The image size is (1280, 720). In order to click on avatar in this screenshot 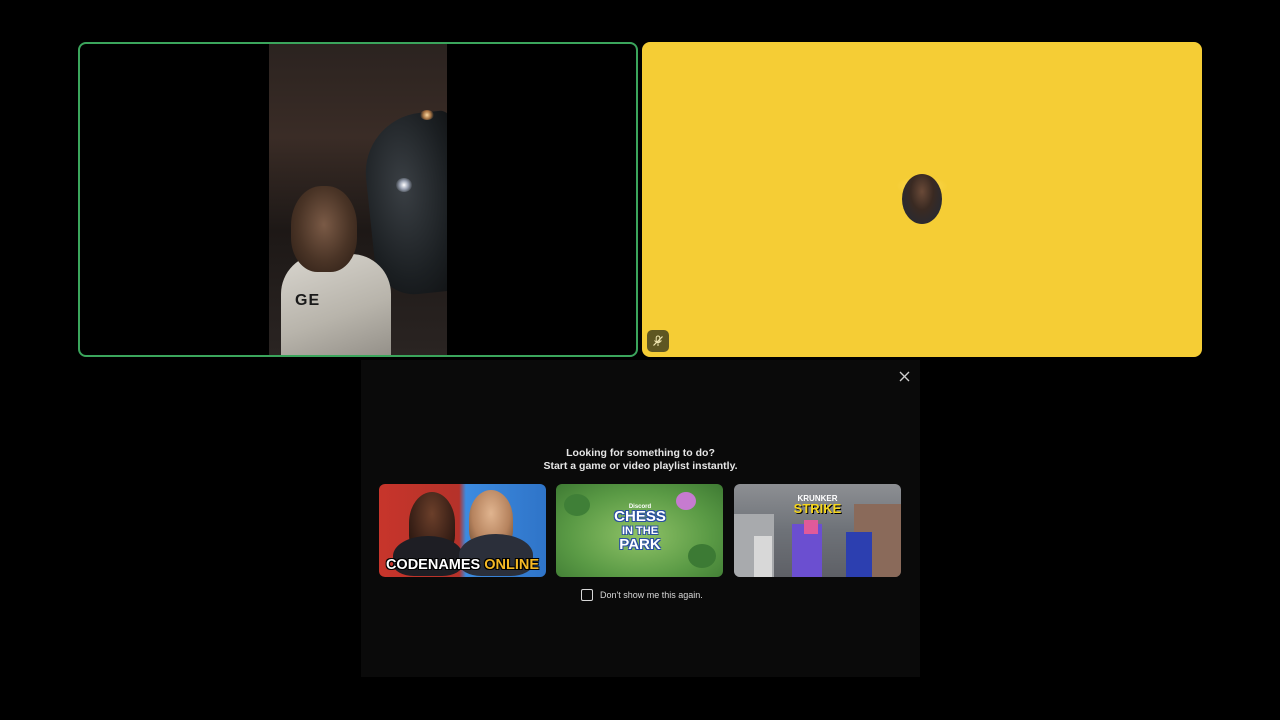, I will do `click(922, 199)`.